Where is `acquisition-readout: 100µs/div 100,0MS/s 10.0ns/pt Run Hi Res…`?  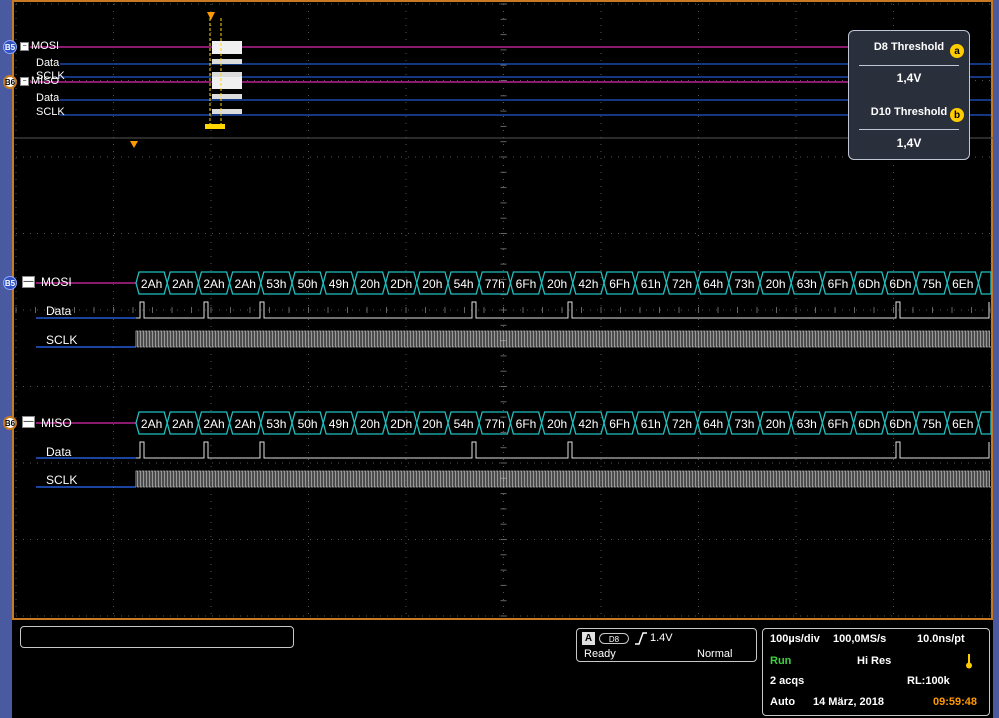 acquisition-readout: 100µs/div 100,0MS/s 10.0ns/pt Run Hi Res… is located at coordinates (876, 672).